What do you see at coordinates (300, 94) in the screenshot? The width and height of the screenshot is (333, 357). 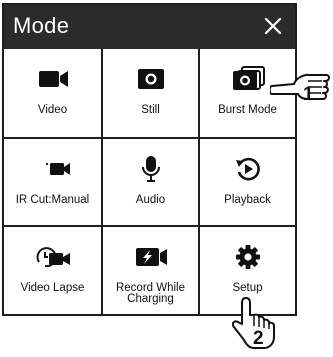 I see `pointing-hand-icon` at bounding box center [300, 94].